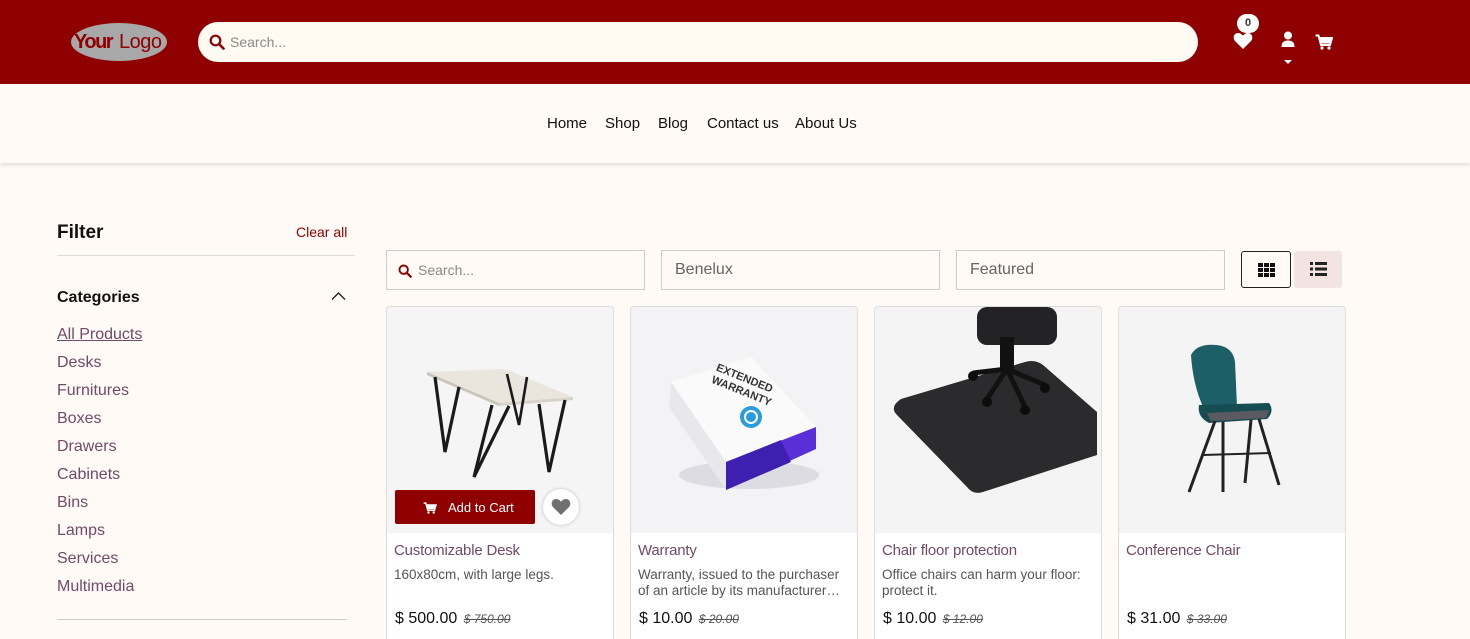 This screenshot has width=1470, height=639. I want to click on product-old-price: $ 12.00, so click(962, 619).